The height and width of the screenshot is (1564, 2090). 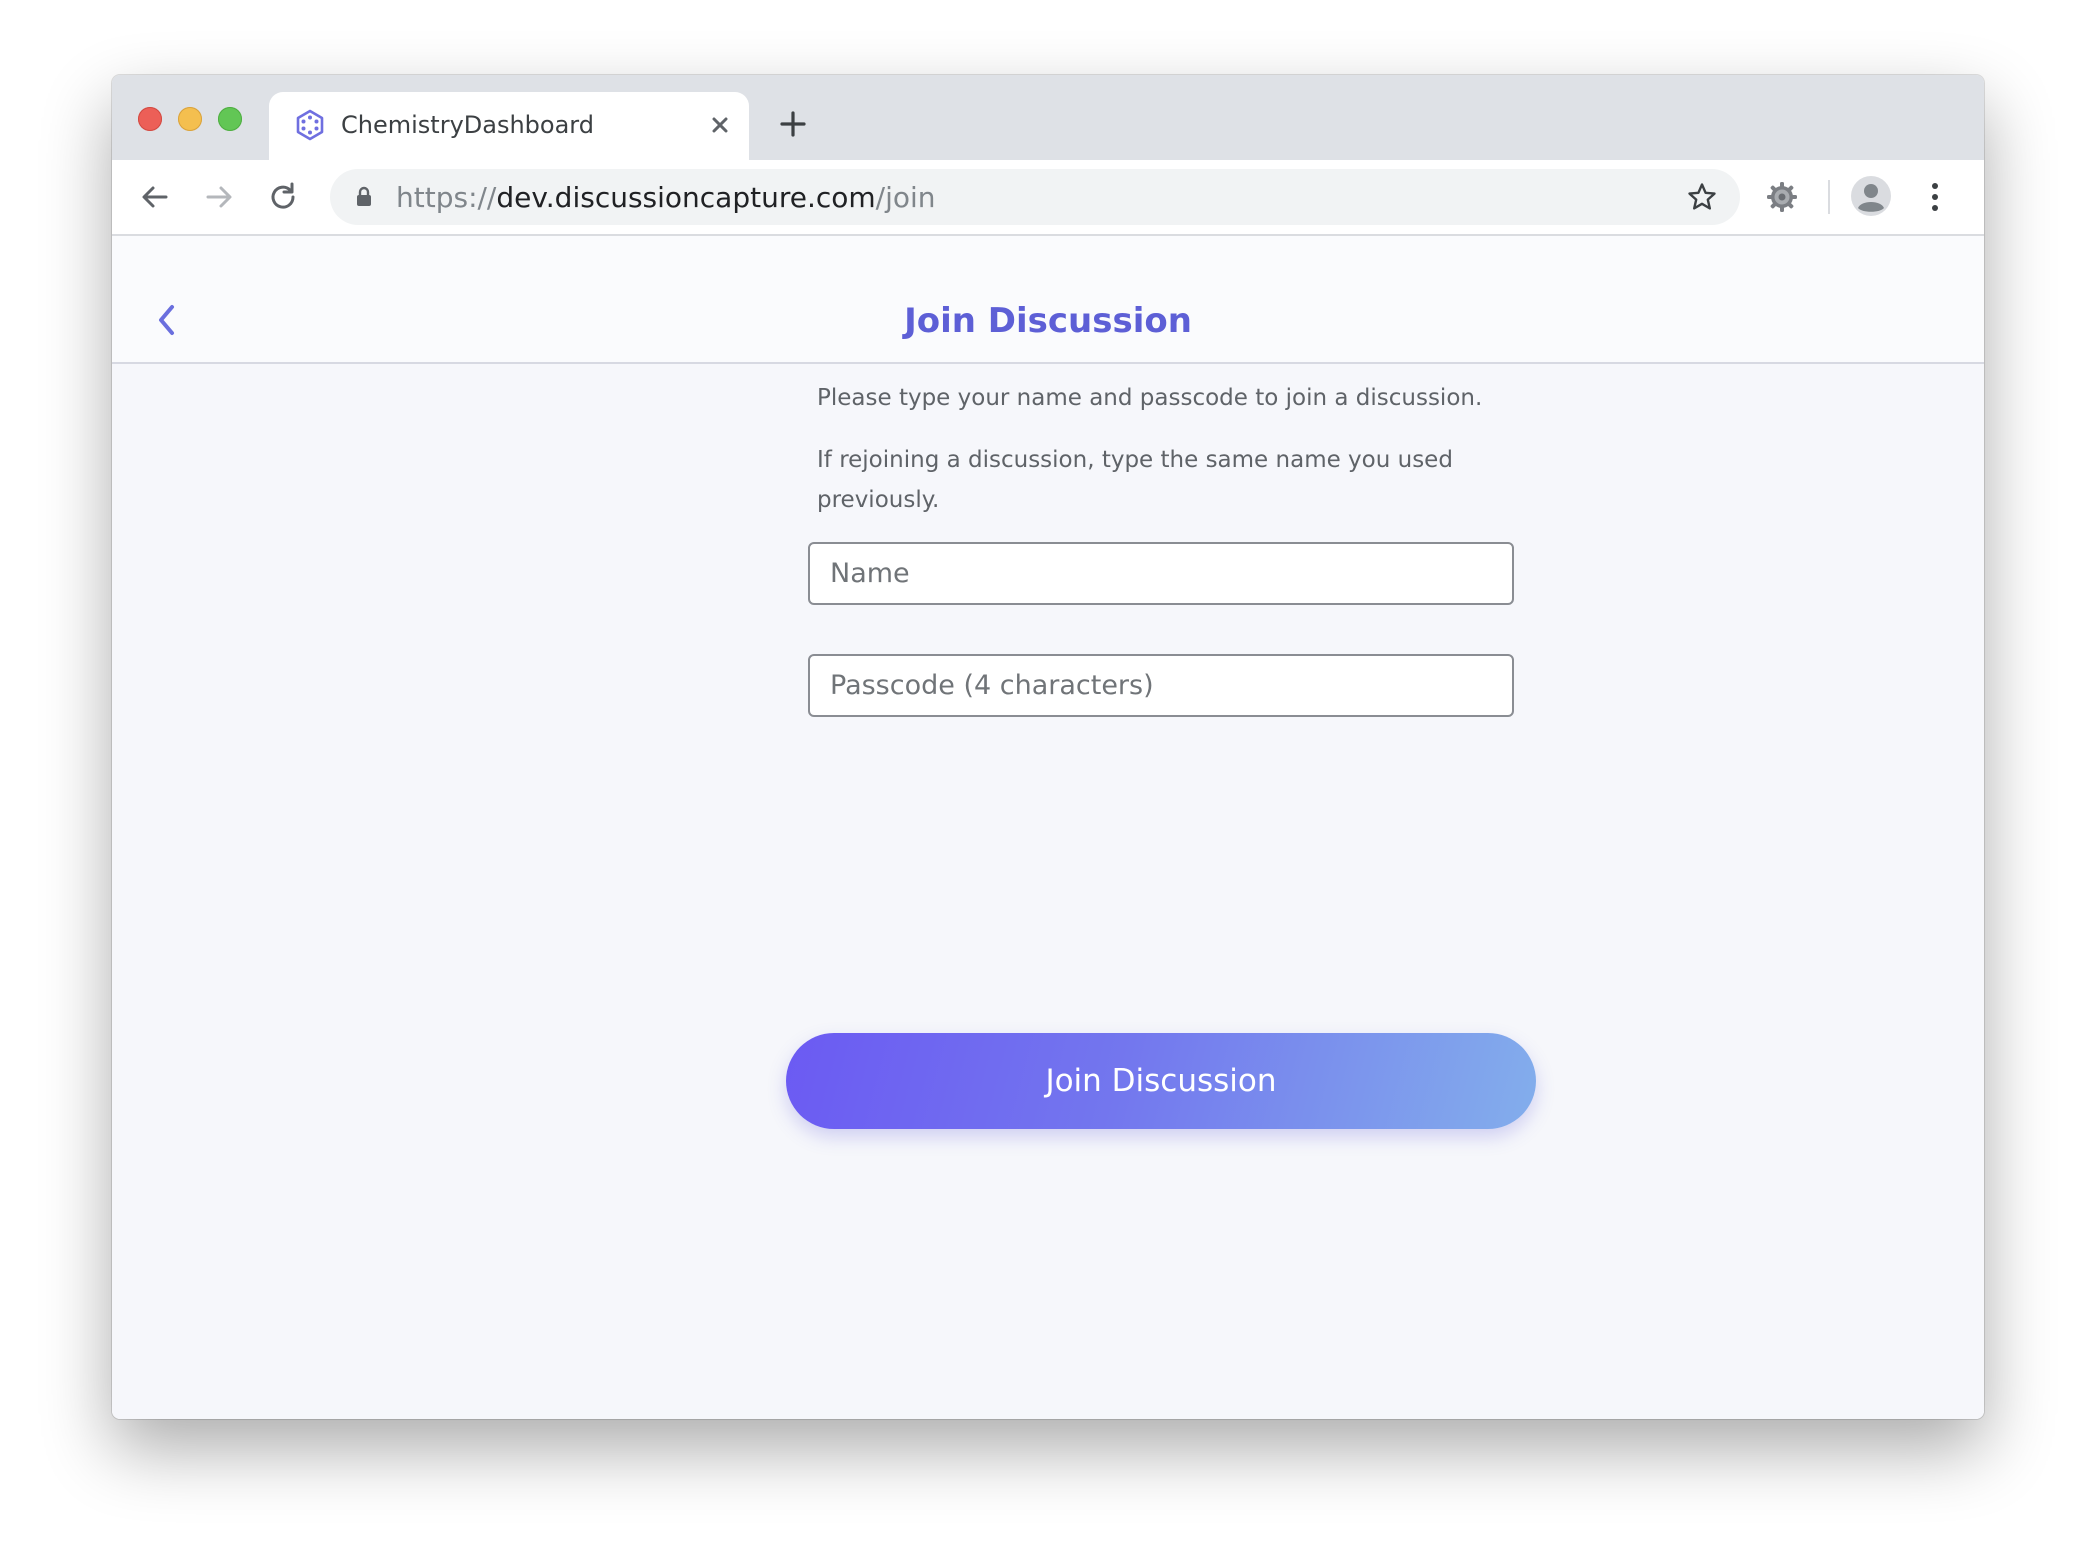 I want to click on toolbar-divider, so click(x=1829, y=197).